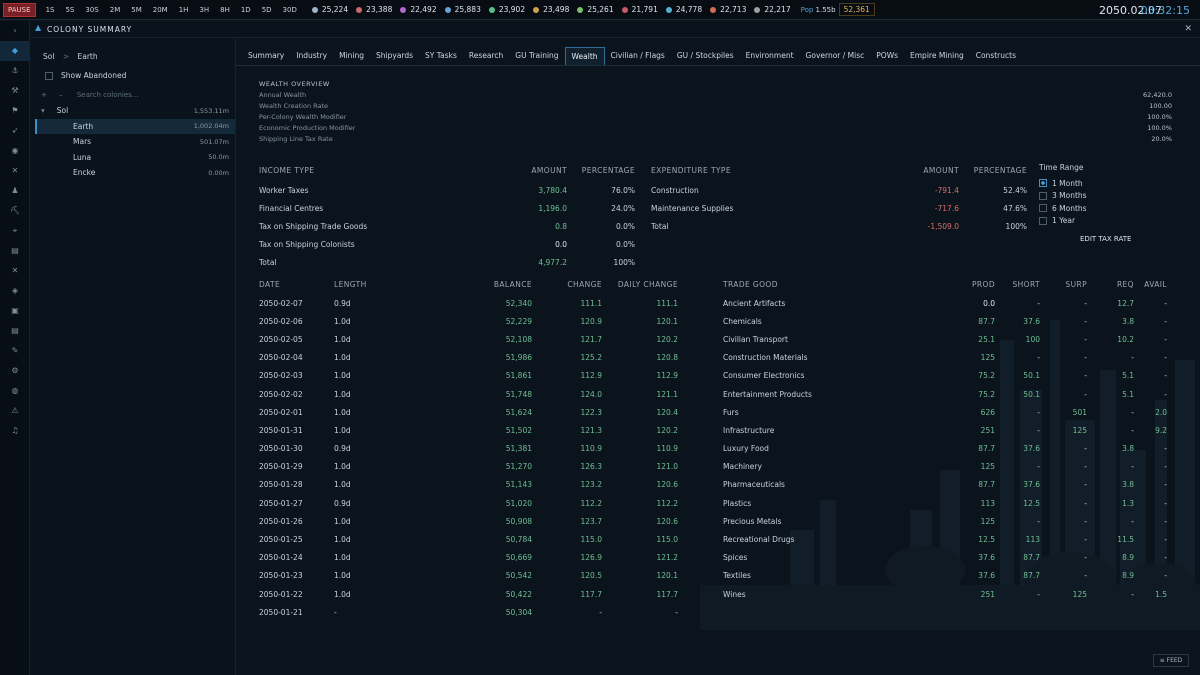  I want to click on breadcrumb-root: Sol, so click(48, 56).